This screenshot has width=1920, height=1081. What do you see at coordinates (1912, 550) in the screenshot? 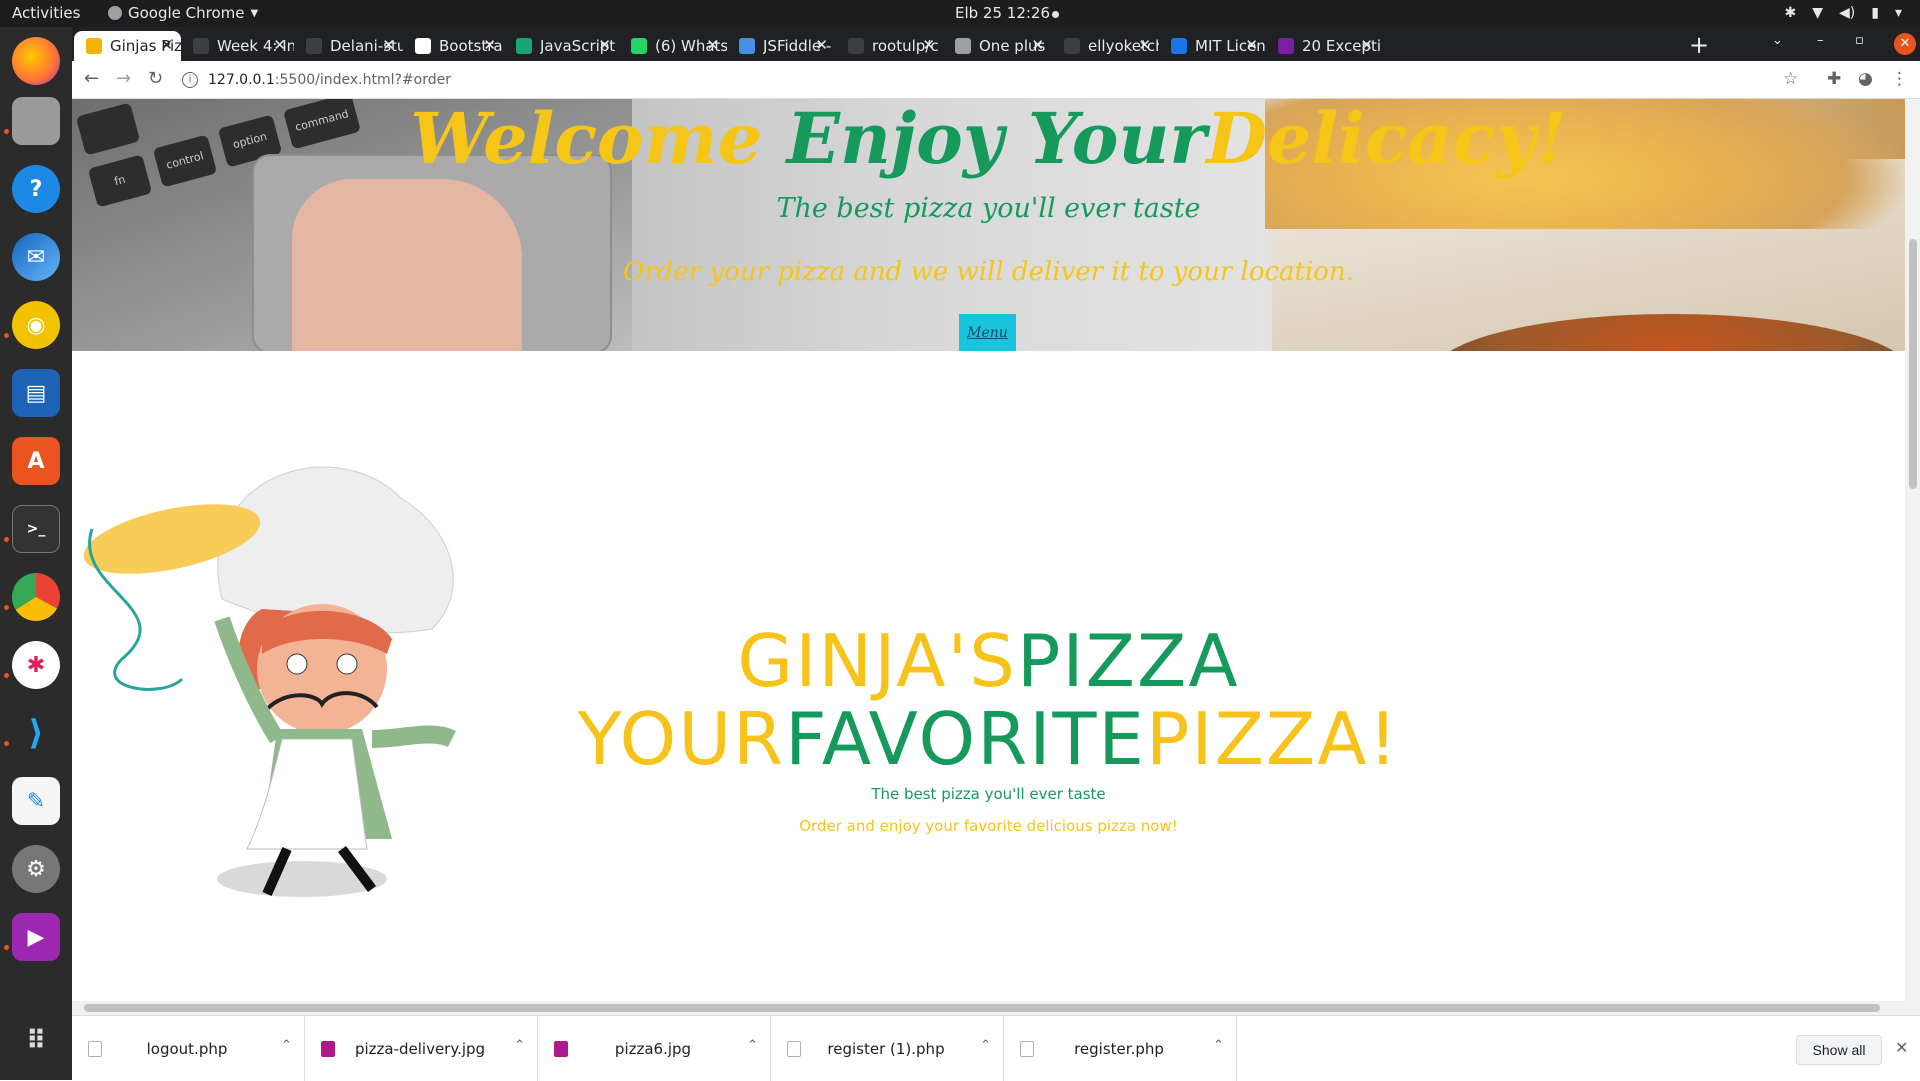
I see `vertical-scrollbar` at bounding box center [1912, 550].